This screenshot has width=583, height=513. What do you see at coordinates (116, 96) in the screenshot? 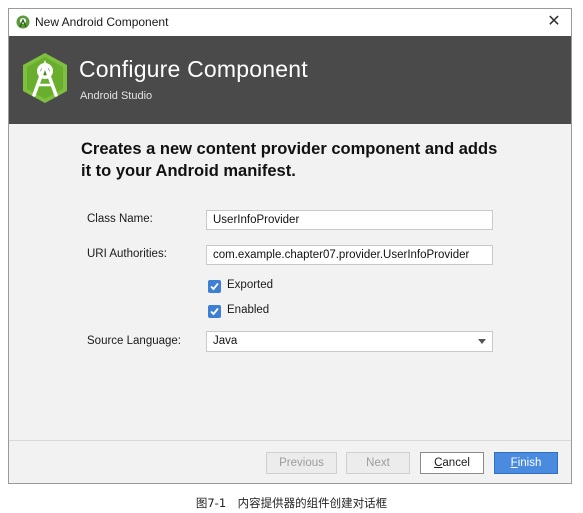
I see `banner-subtitle: Android Studio` at bounding box center [116, 96].